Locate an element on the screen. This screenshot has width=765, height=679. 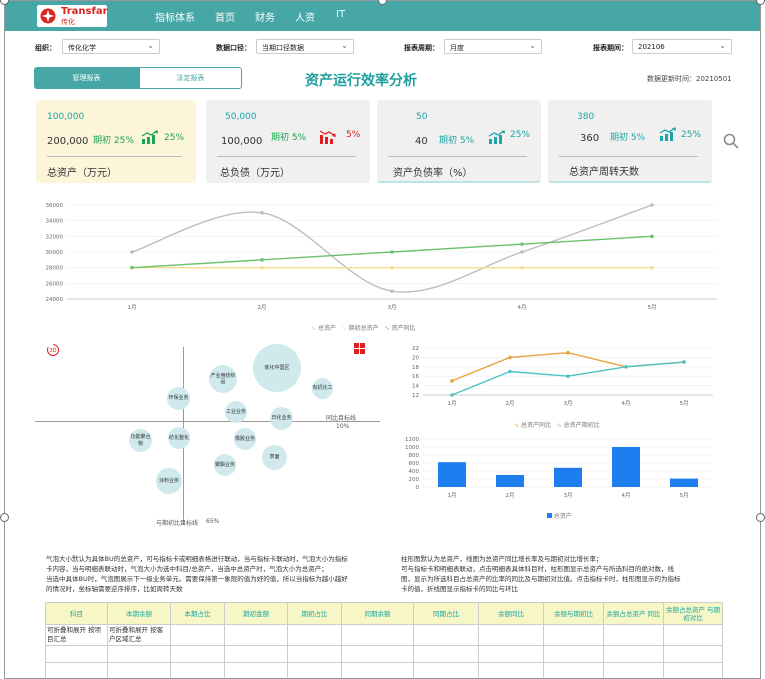
kpi-card-total-assets: 100,000 200,000 期初 25% 25% 总资产（万元） is located at coordinates (116, 141).